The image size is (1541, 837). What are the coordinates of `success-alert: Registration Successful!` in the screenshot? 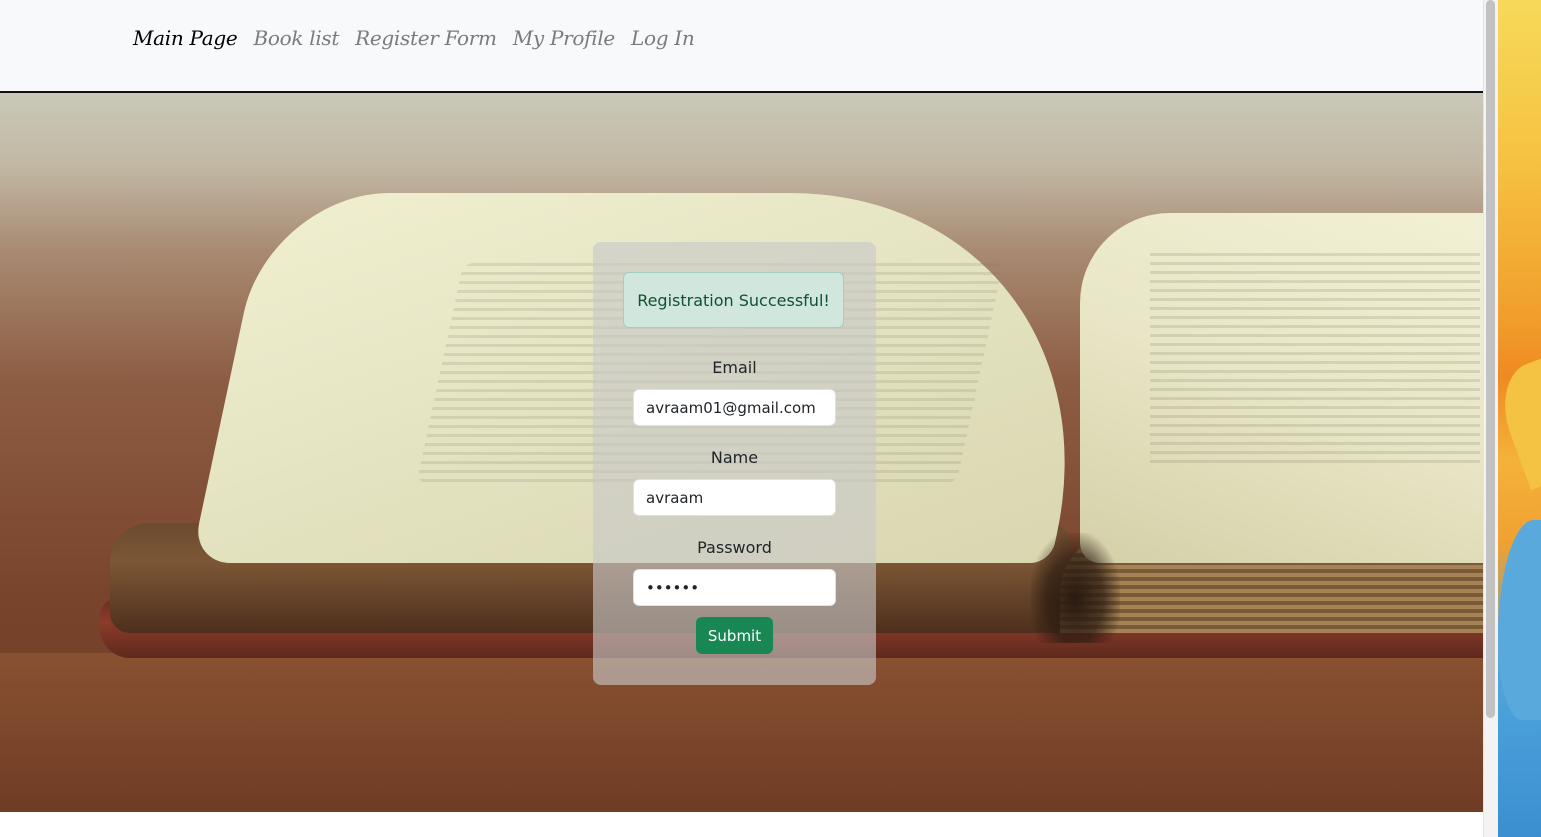 It's located at (733, 300).